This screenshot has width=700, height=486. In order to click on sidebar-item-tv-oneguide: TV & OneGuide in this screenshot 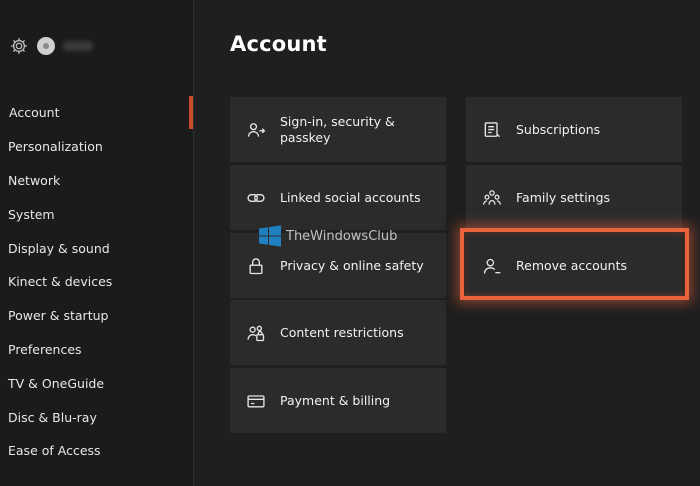, I will do `click(96, 383)`.